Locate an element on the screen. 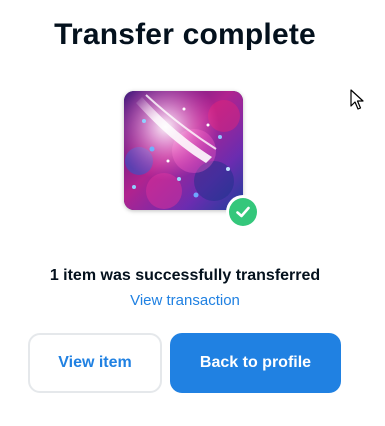 The width and height of the screenshot is (385, 426). view-transaction-link: View transaction is located at coordinates (185, 300).